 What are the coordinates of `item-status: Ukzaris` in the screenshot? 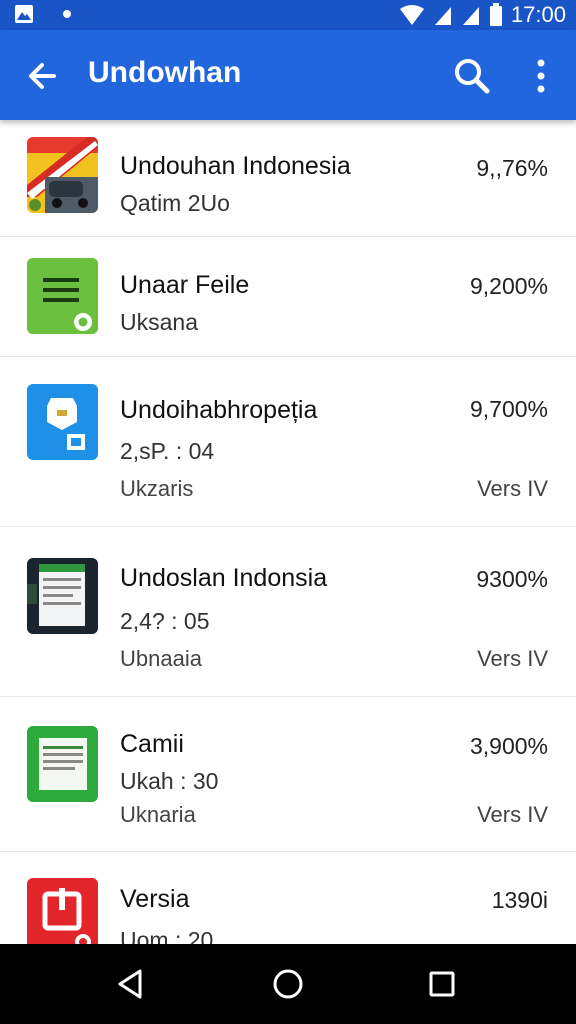 It's located at (157, 488).